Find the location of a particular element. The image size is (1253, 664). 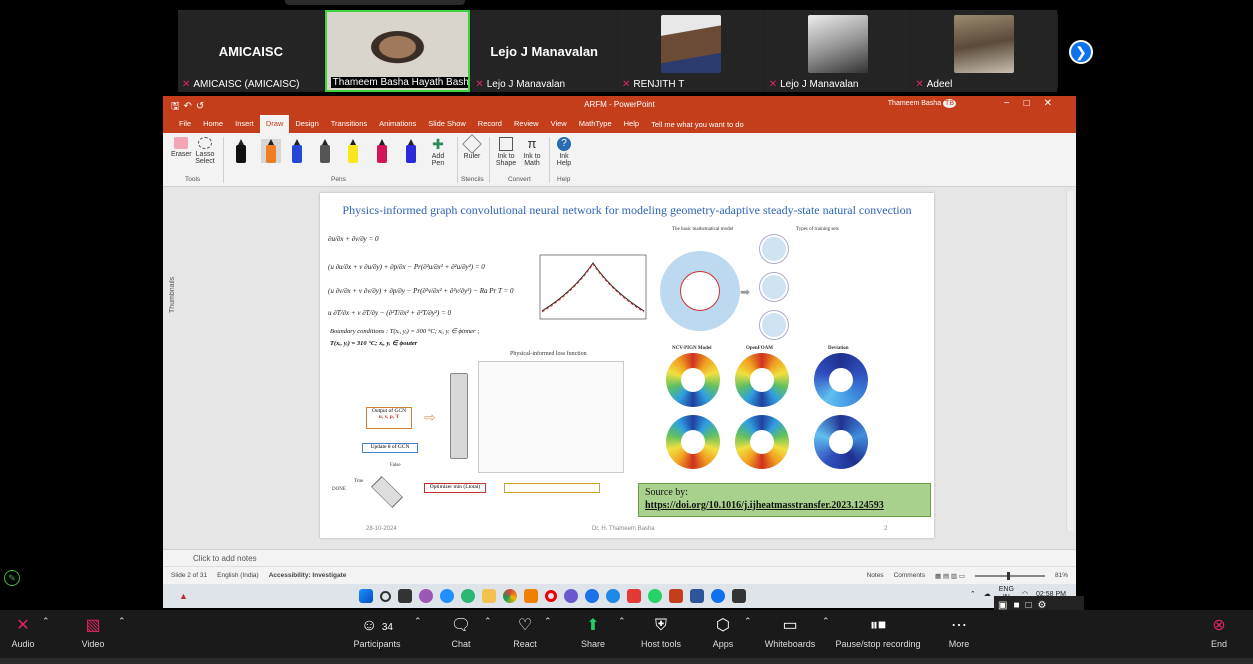

participant-tile: AMICAISC ✕ AMICAISC (AMICAISC) is located at coordinates (251, 51).